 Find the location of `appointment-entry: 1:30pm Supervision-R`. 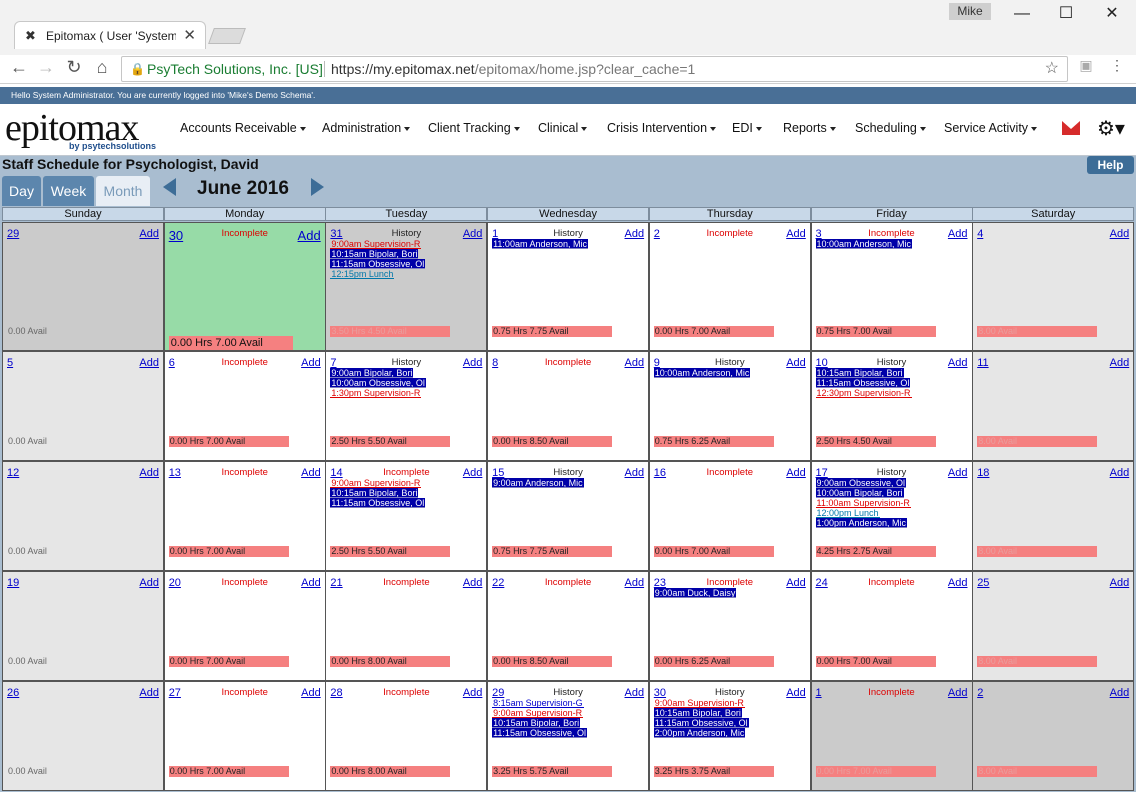

appointment-entry: 1:30pm Supervision-R is located at coordinates (376, 393).